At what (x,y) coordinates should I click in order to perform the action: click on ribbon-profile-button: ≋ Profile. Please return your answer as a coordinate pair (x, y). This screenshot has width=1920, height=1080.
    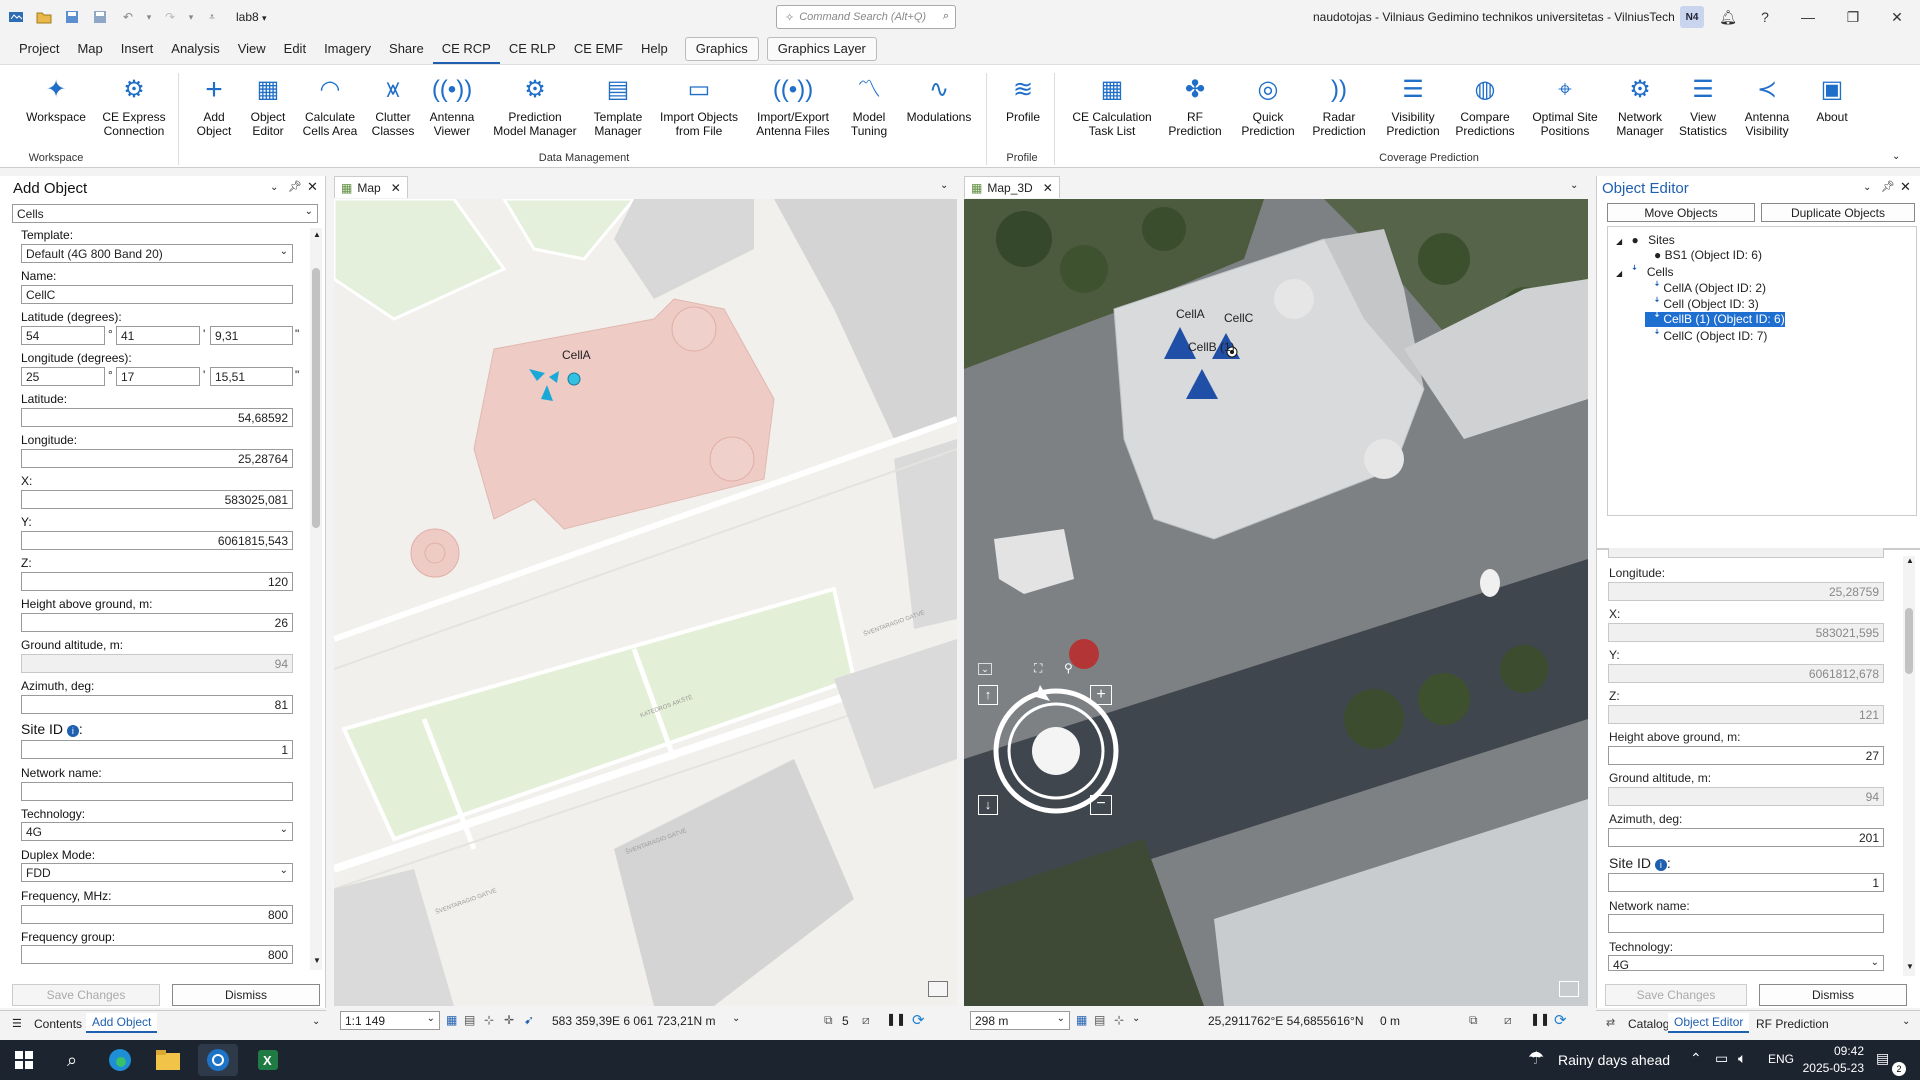
    Looking at the image, I should click on (1023, 99).